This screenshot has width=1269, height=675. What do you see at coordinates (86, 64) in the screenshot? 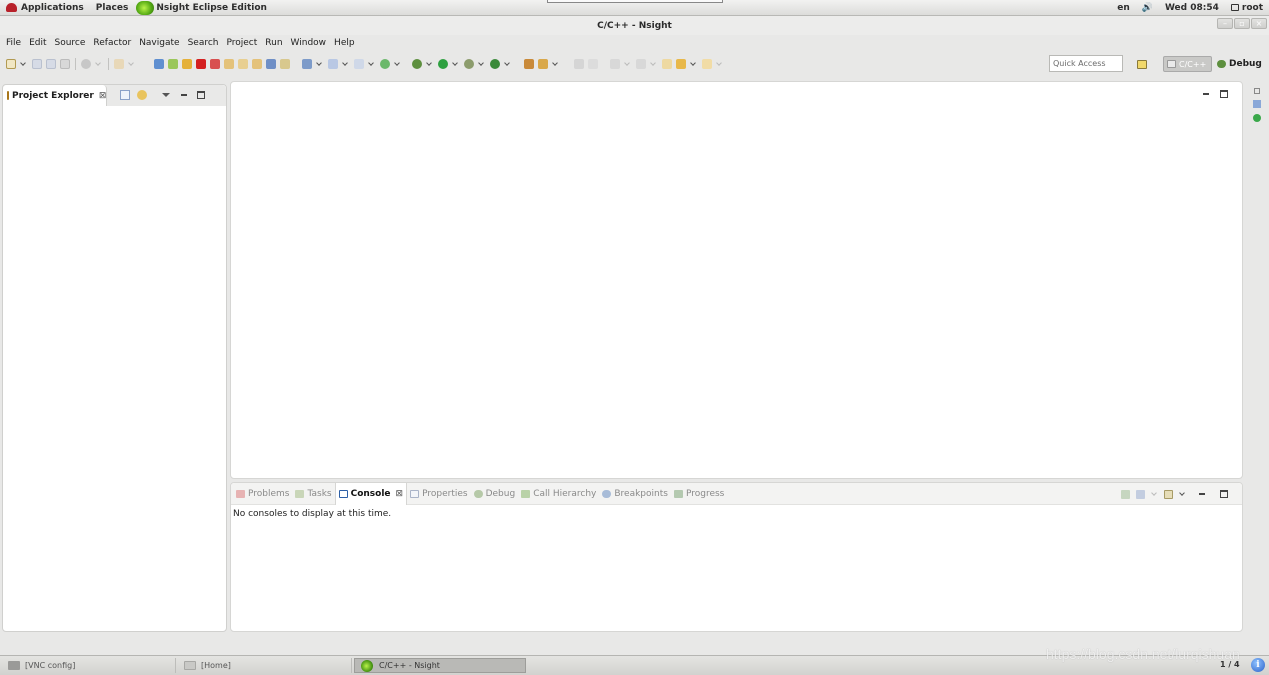
I see `build-icon` at bounding box center [86, 64].